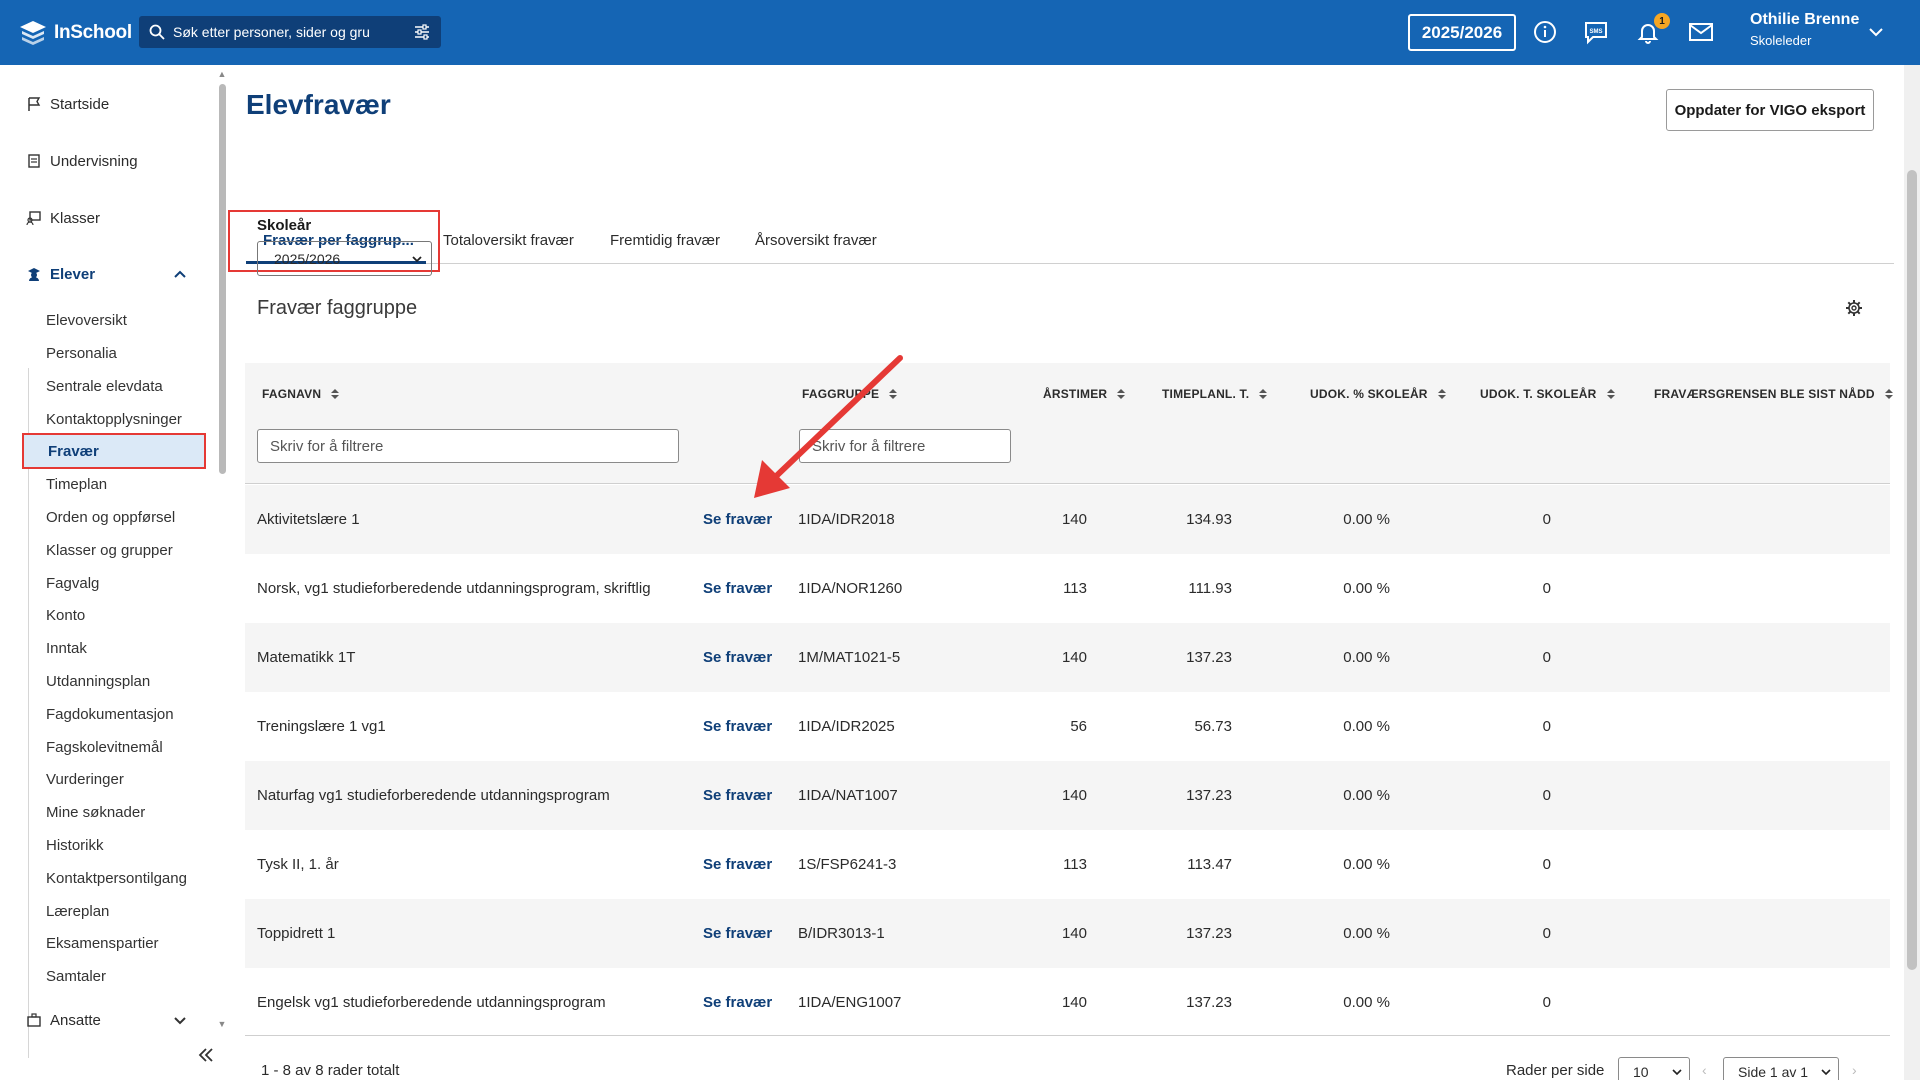  I want to click on section-title: Fravær faggruppe, so click(337, 308).